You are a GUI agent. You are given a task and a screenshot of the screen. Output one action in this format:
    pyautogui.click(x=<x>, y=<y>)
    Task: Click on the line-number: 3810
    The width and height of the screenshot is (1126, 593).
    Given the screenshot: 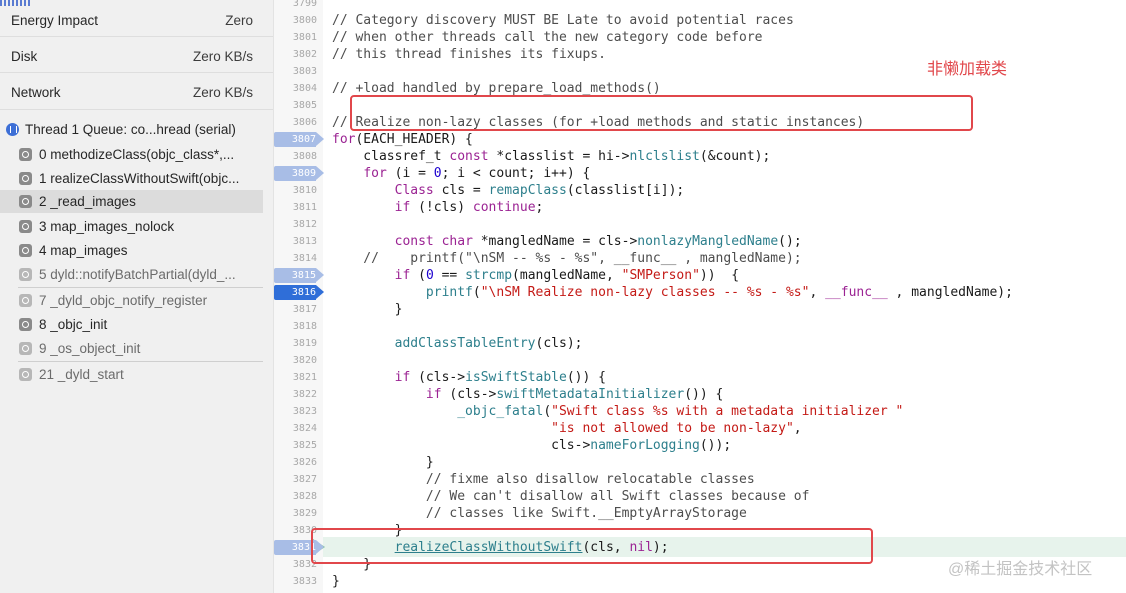 What is the action you would take?
    pyautogui.click(x=304, y=190)
    